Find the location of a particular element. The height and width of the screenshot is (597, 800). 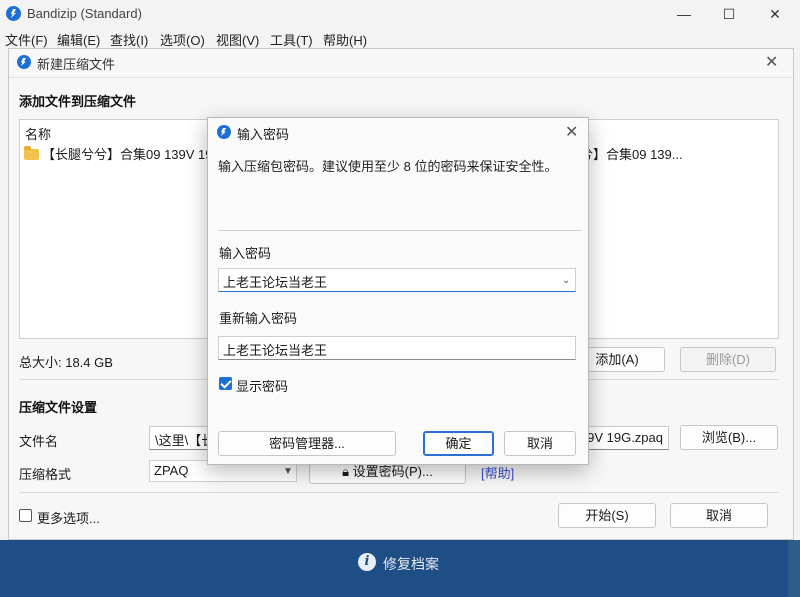

menu-edit: 编辑(E) is located at coordinates (78, 39).